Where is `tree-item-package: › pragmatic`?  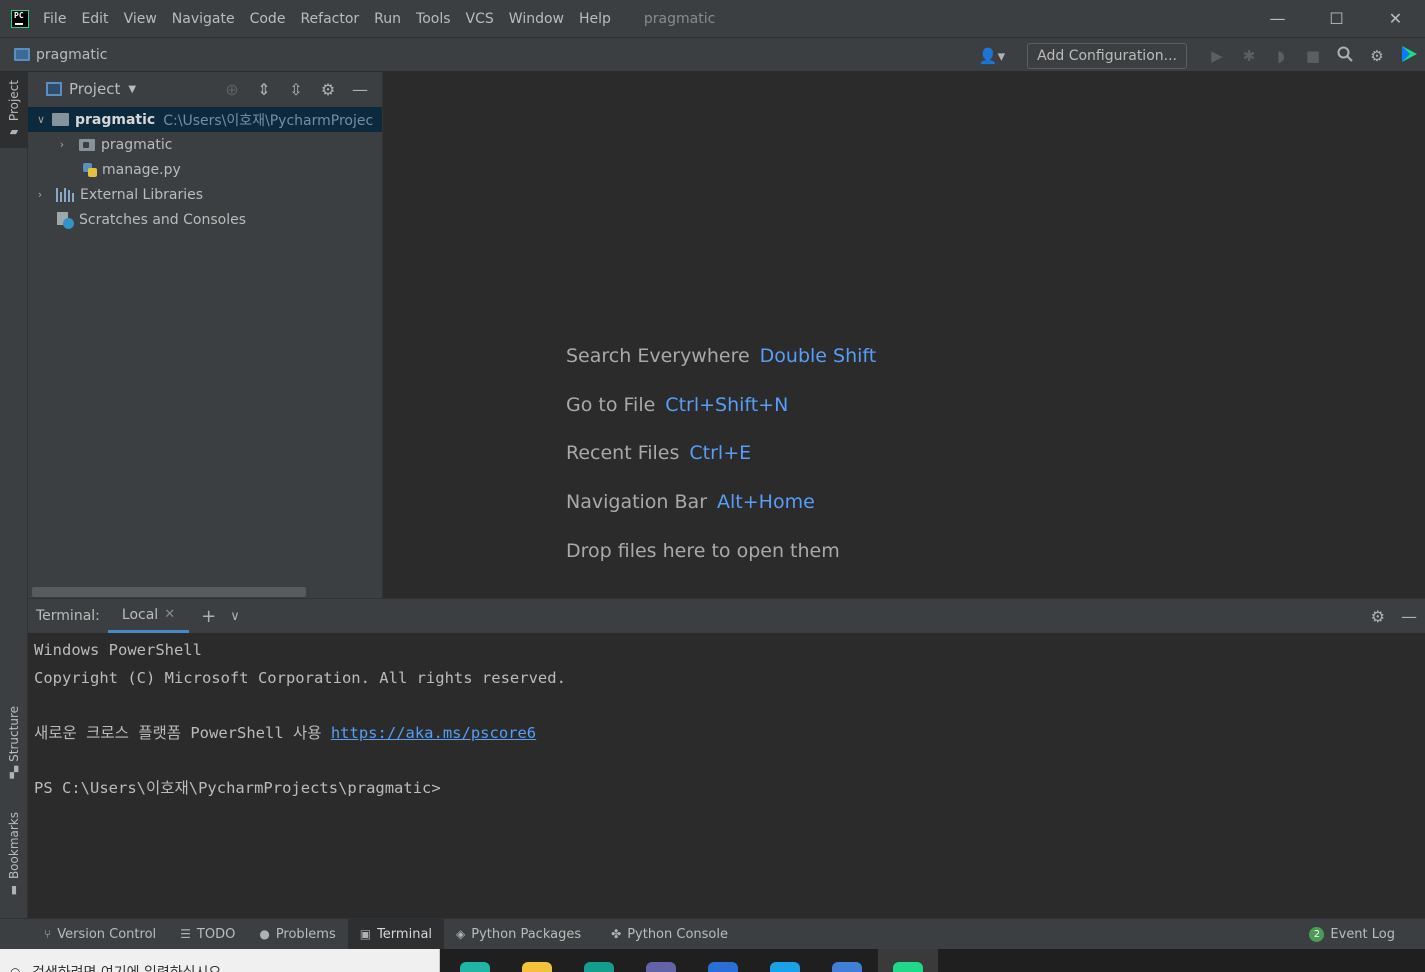 tree-item-package: › pragmatic is located at coordinates (114, 144).